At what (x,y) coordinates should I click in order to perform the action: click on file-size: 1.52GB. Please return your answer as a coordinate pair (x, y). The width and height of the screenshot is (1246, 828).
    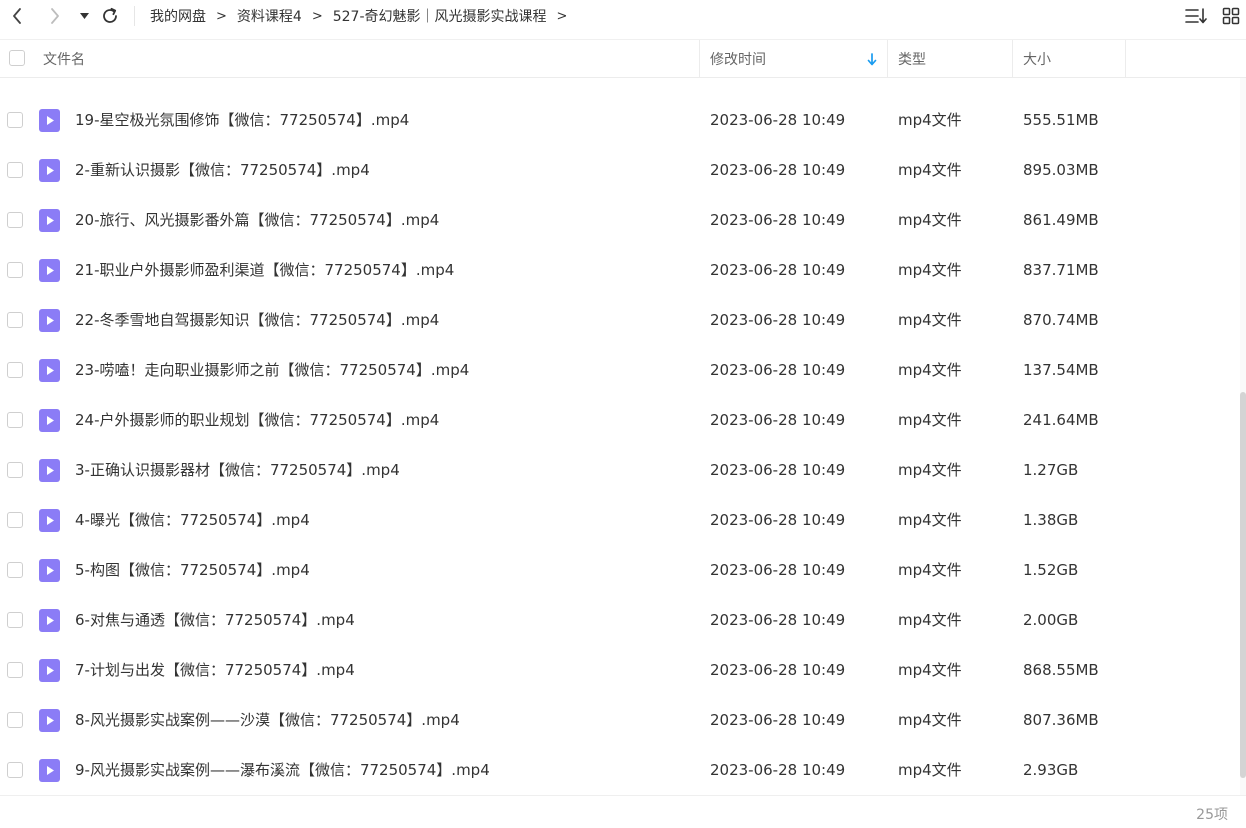
    Looking at the image, I should click on (1051, 570).